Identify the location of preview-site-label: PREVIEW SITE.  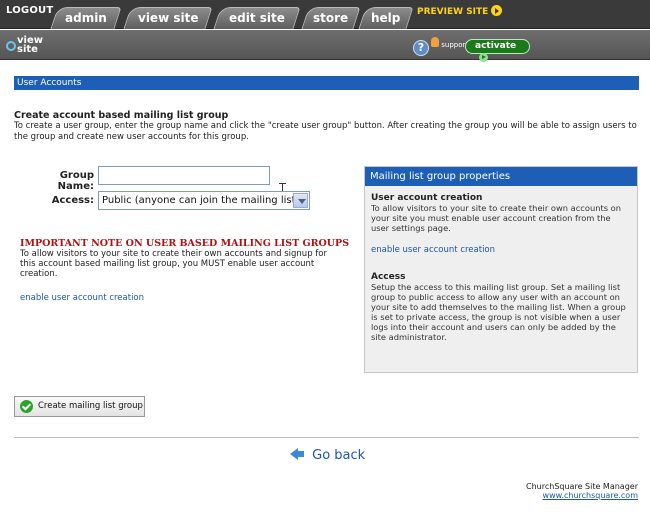
(453, 12).